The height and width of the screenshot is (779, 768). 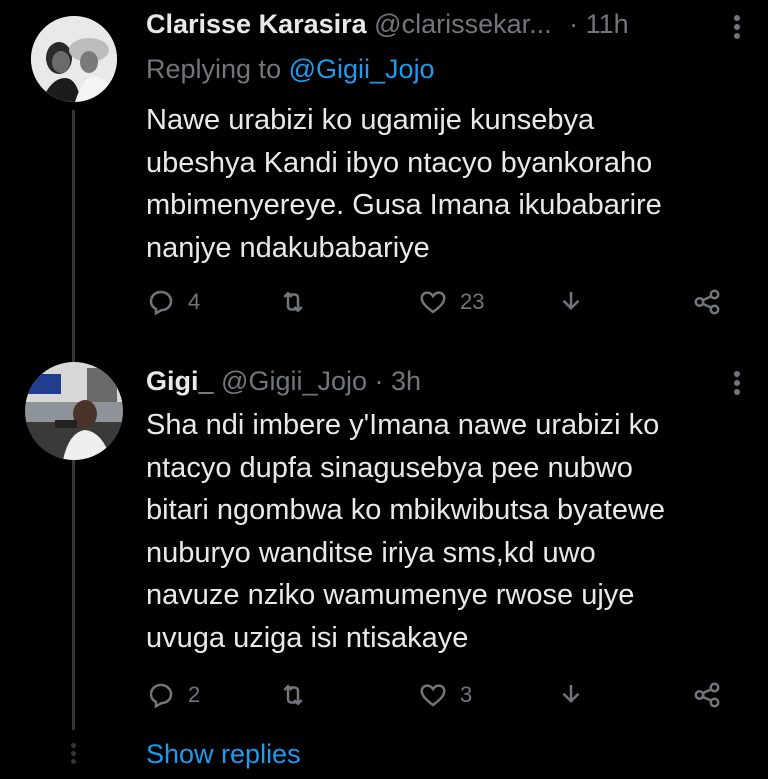 I want to click on timestamp: 11h, so click(x=607, y=24).